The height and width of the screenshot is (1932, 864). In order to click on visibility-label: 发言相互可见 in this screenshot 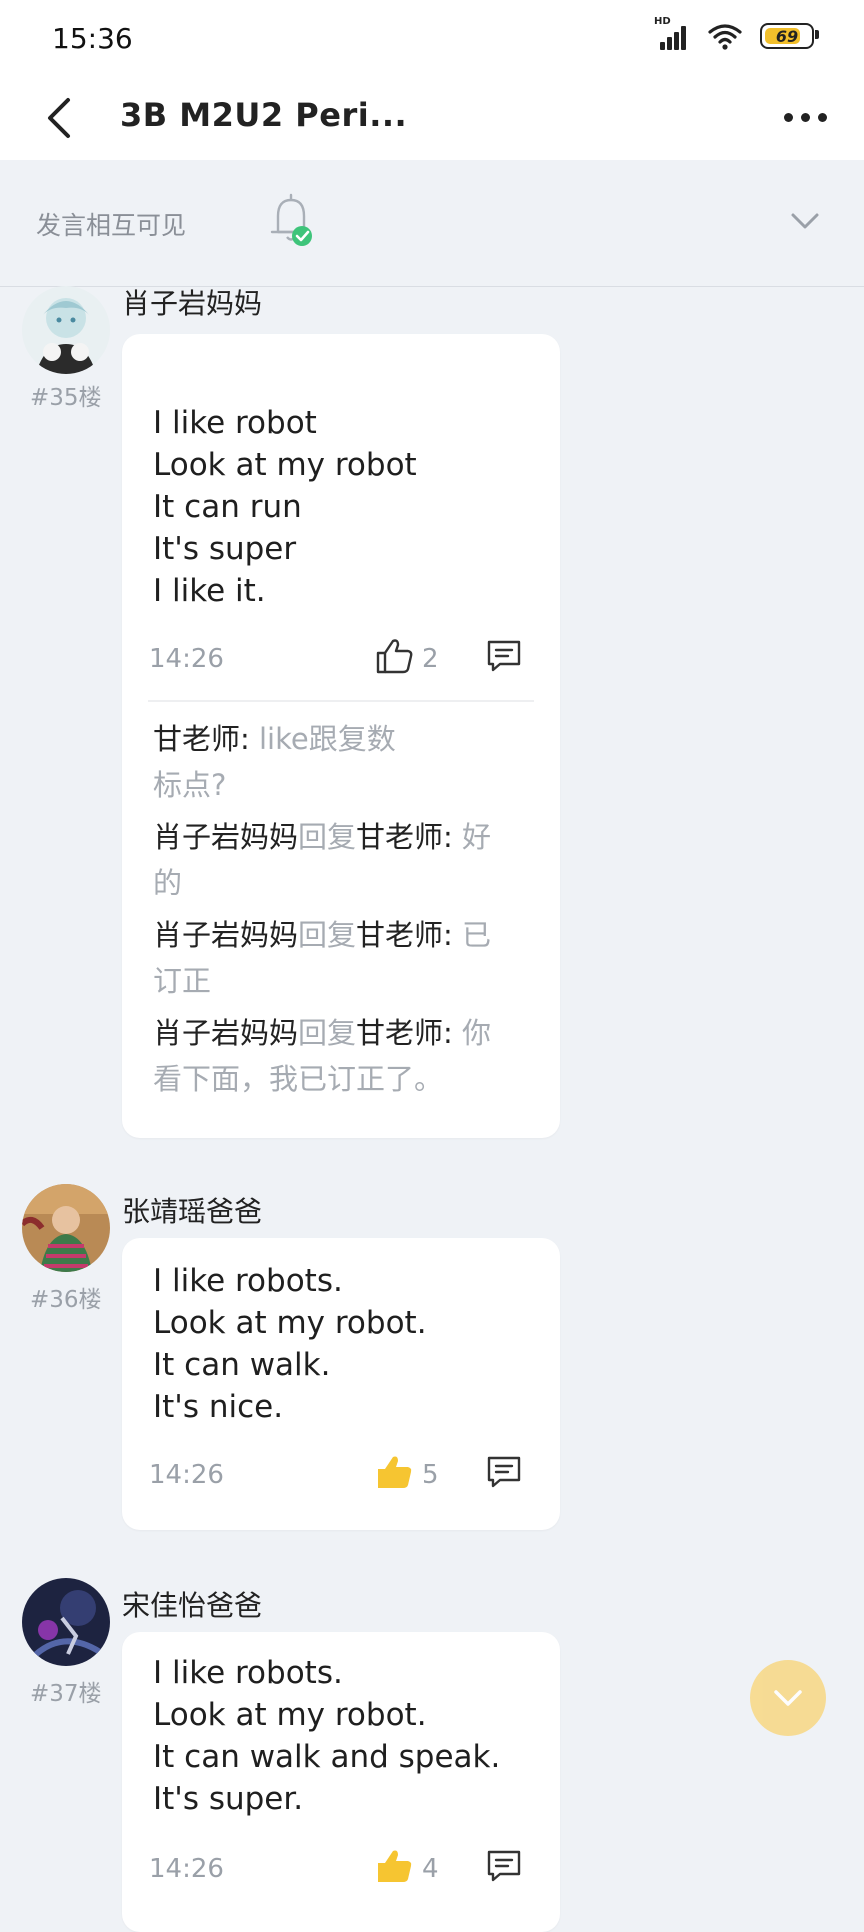, I will do `click(111, 225)`.